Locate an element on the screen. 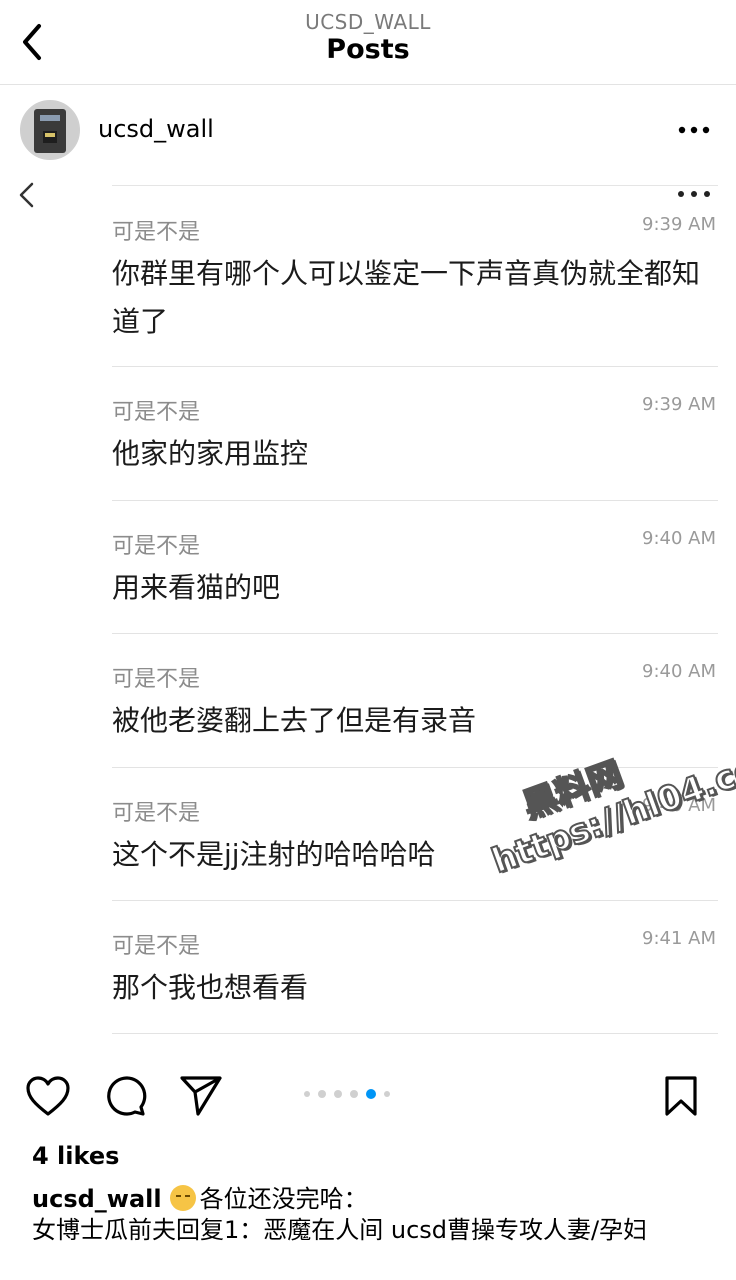 Image resolution: width=736 pixels, height=1280 pixels. like-button is located at coordinates (48, 1096).